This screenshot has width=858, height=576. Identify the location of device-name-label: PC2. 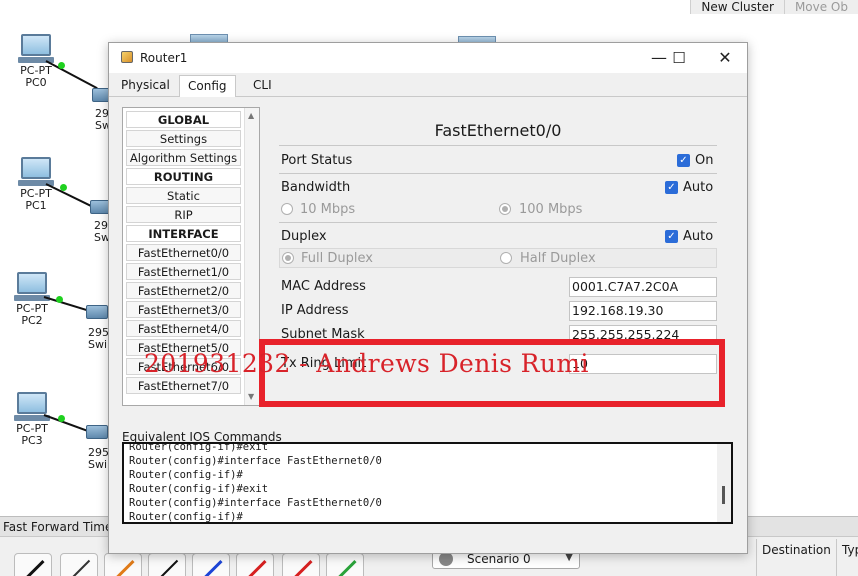
(32, 320).